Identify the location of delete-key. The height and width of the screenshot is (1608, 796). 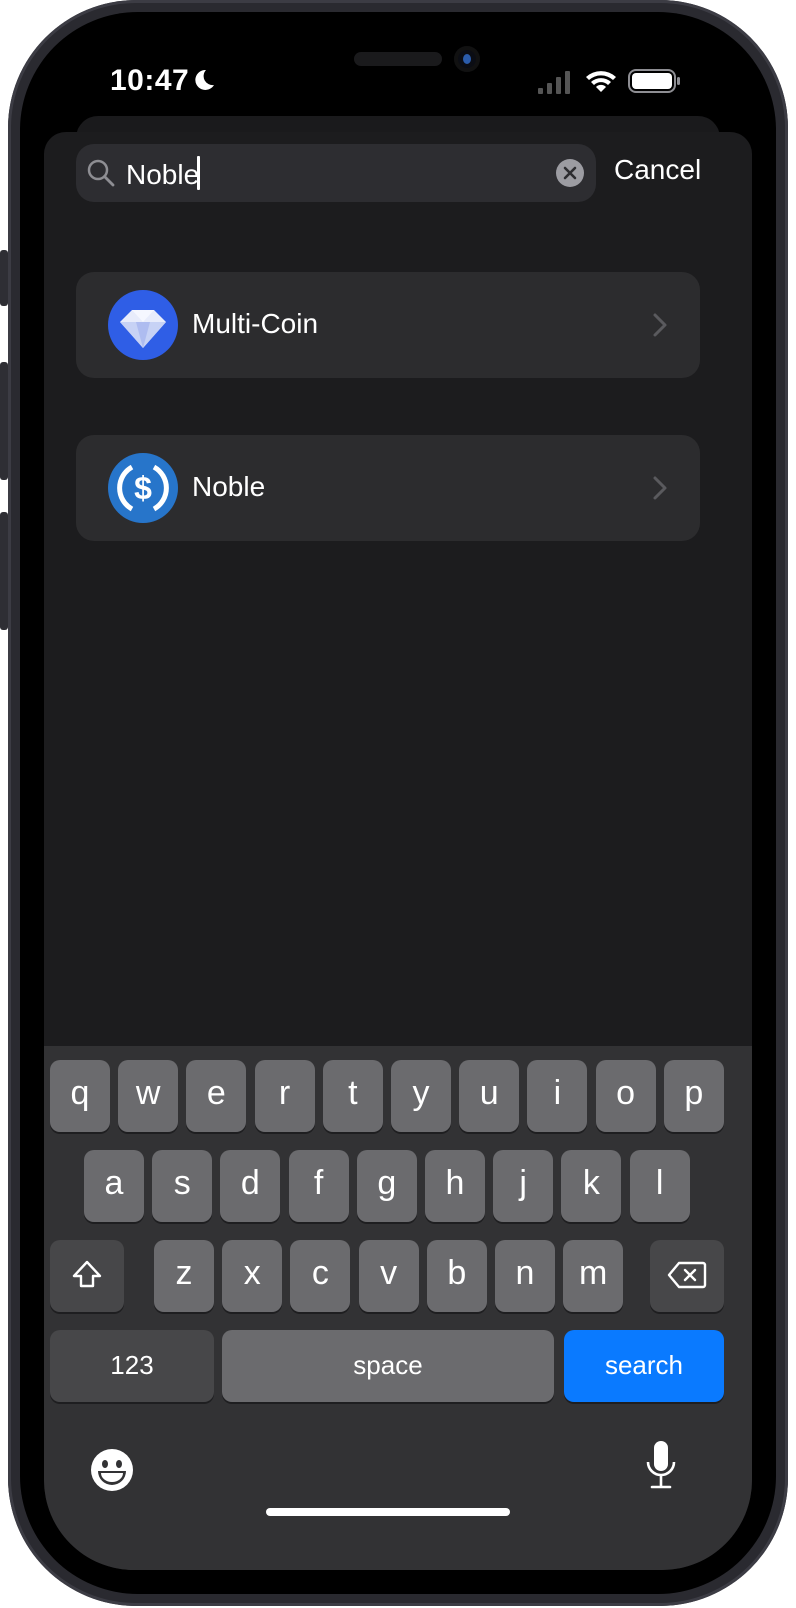
(687, 1276).